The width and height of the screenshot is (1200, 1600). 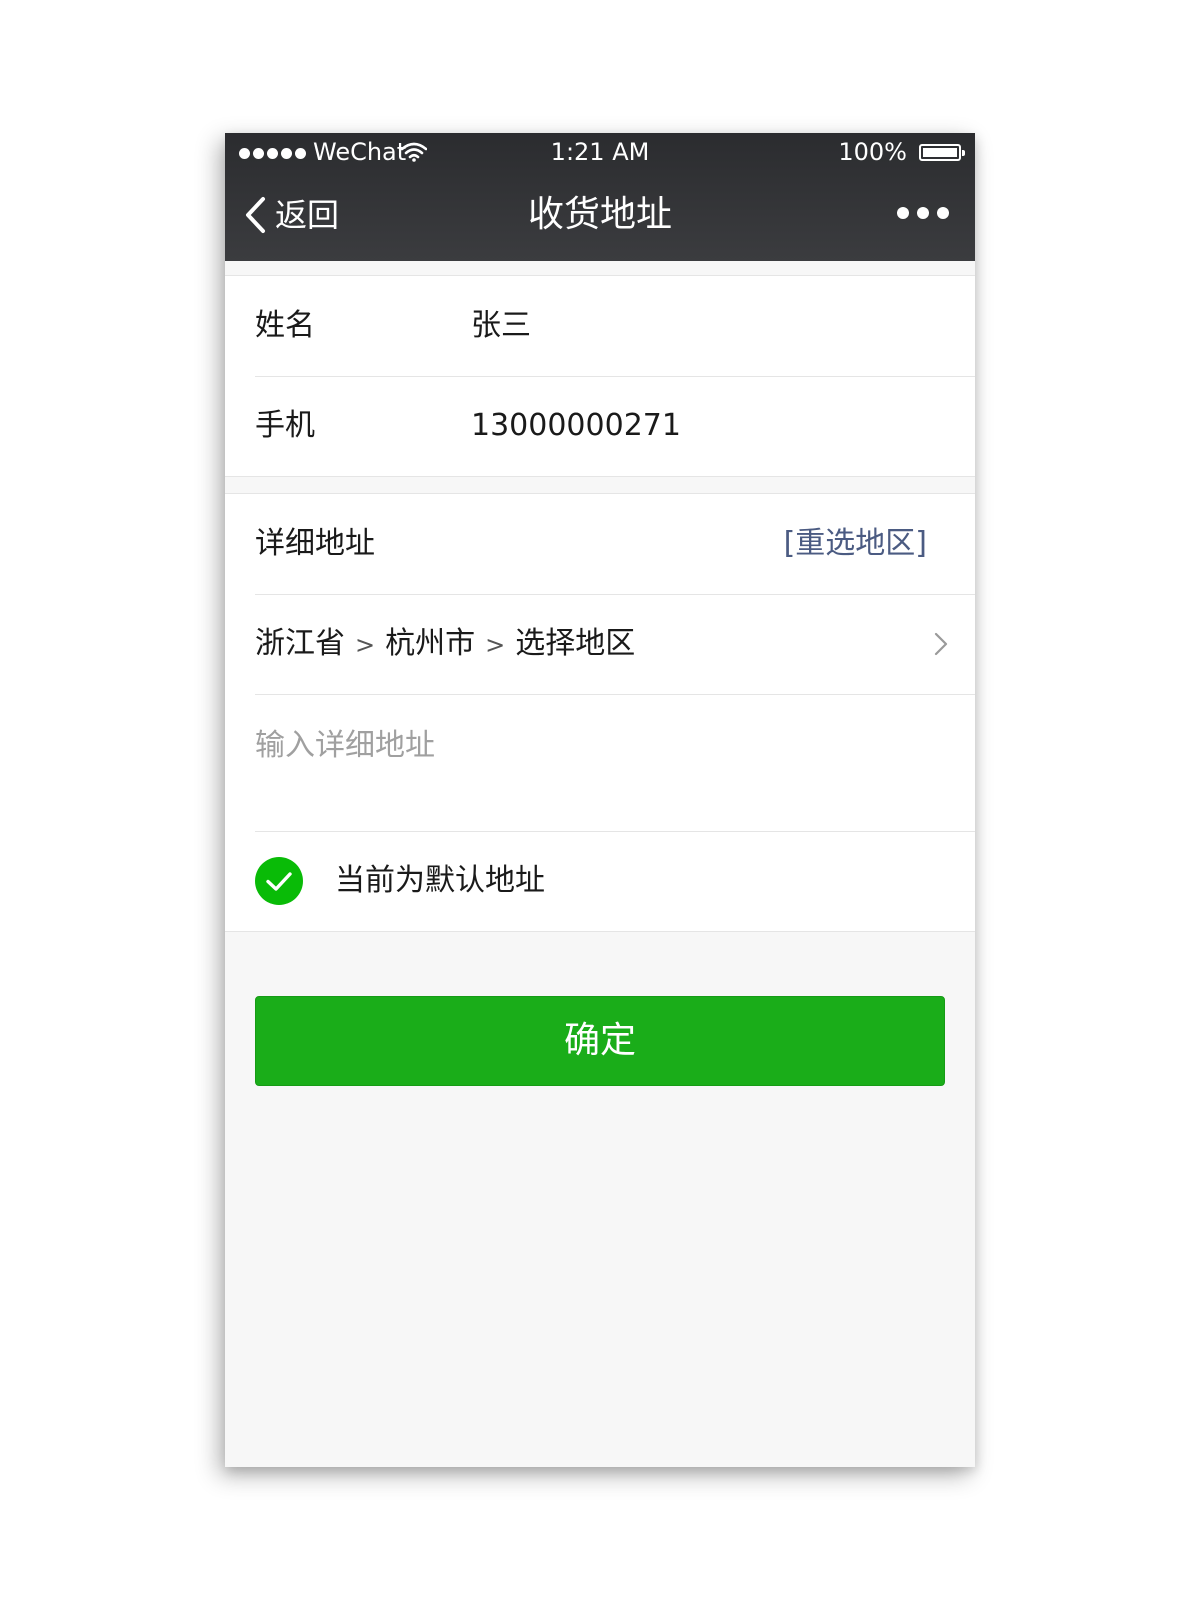 I want to click on province-text: 浙江省, so click(x=300, y=643).